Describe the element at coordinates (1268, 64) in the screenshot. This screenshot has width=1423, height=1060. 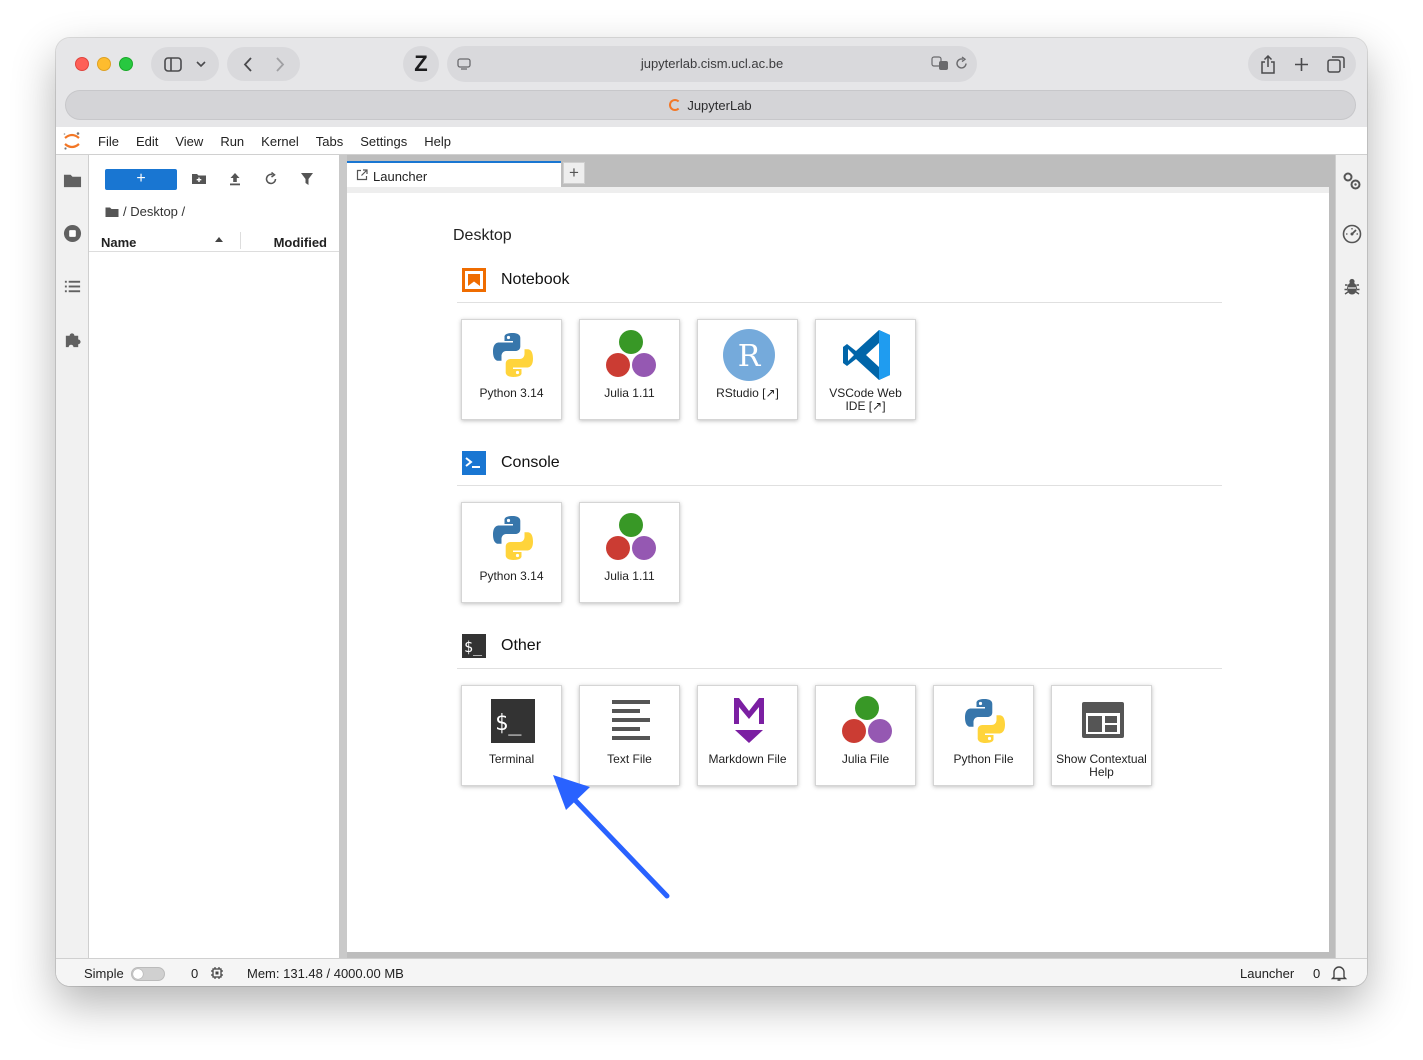
I see `share-icon` at that location.